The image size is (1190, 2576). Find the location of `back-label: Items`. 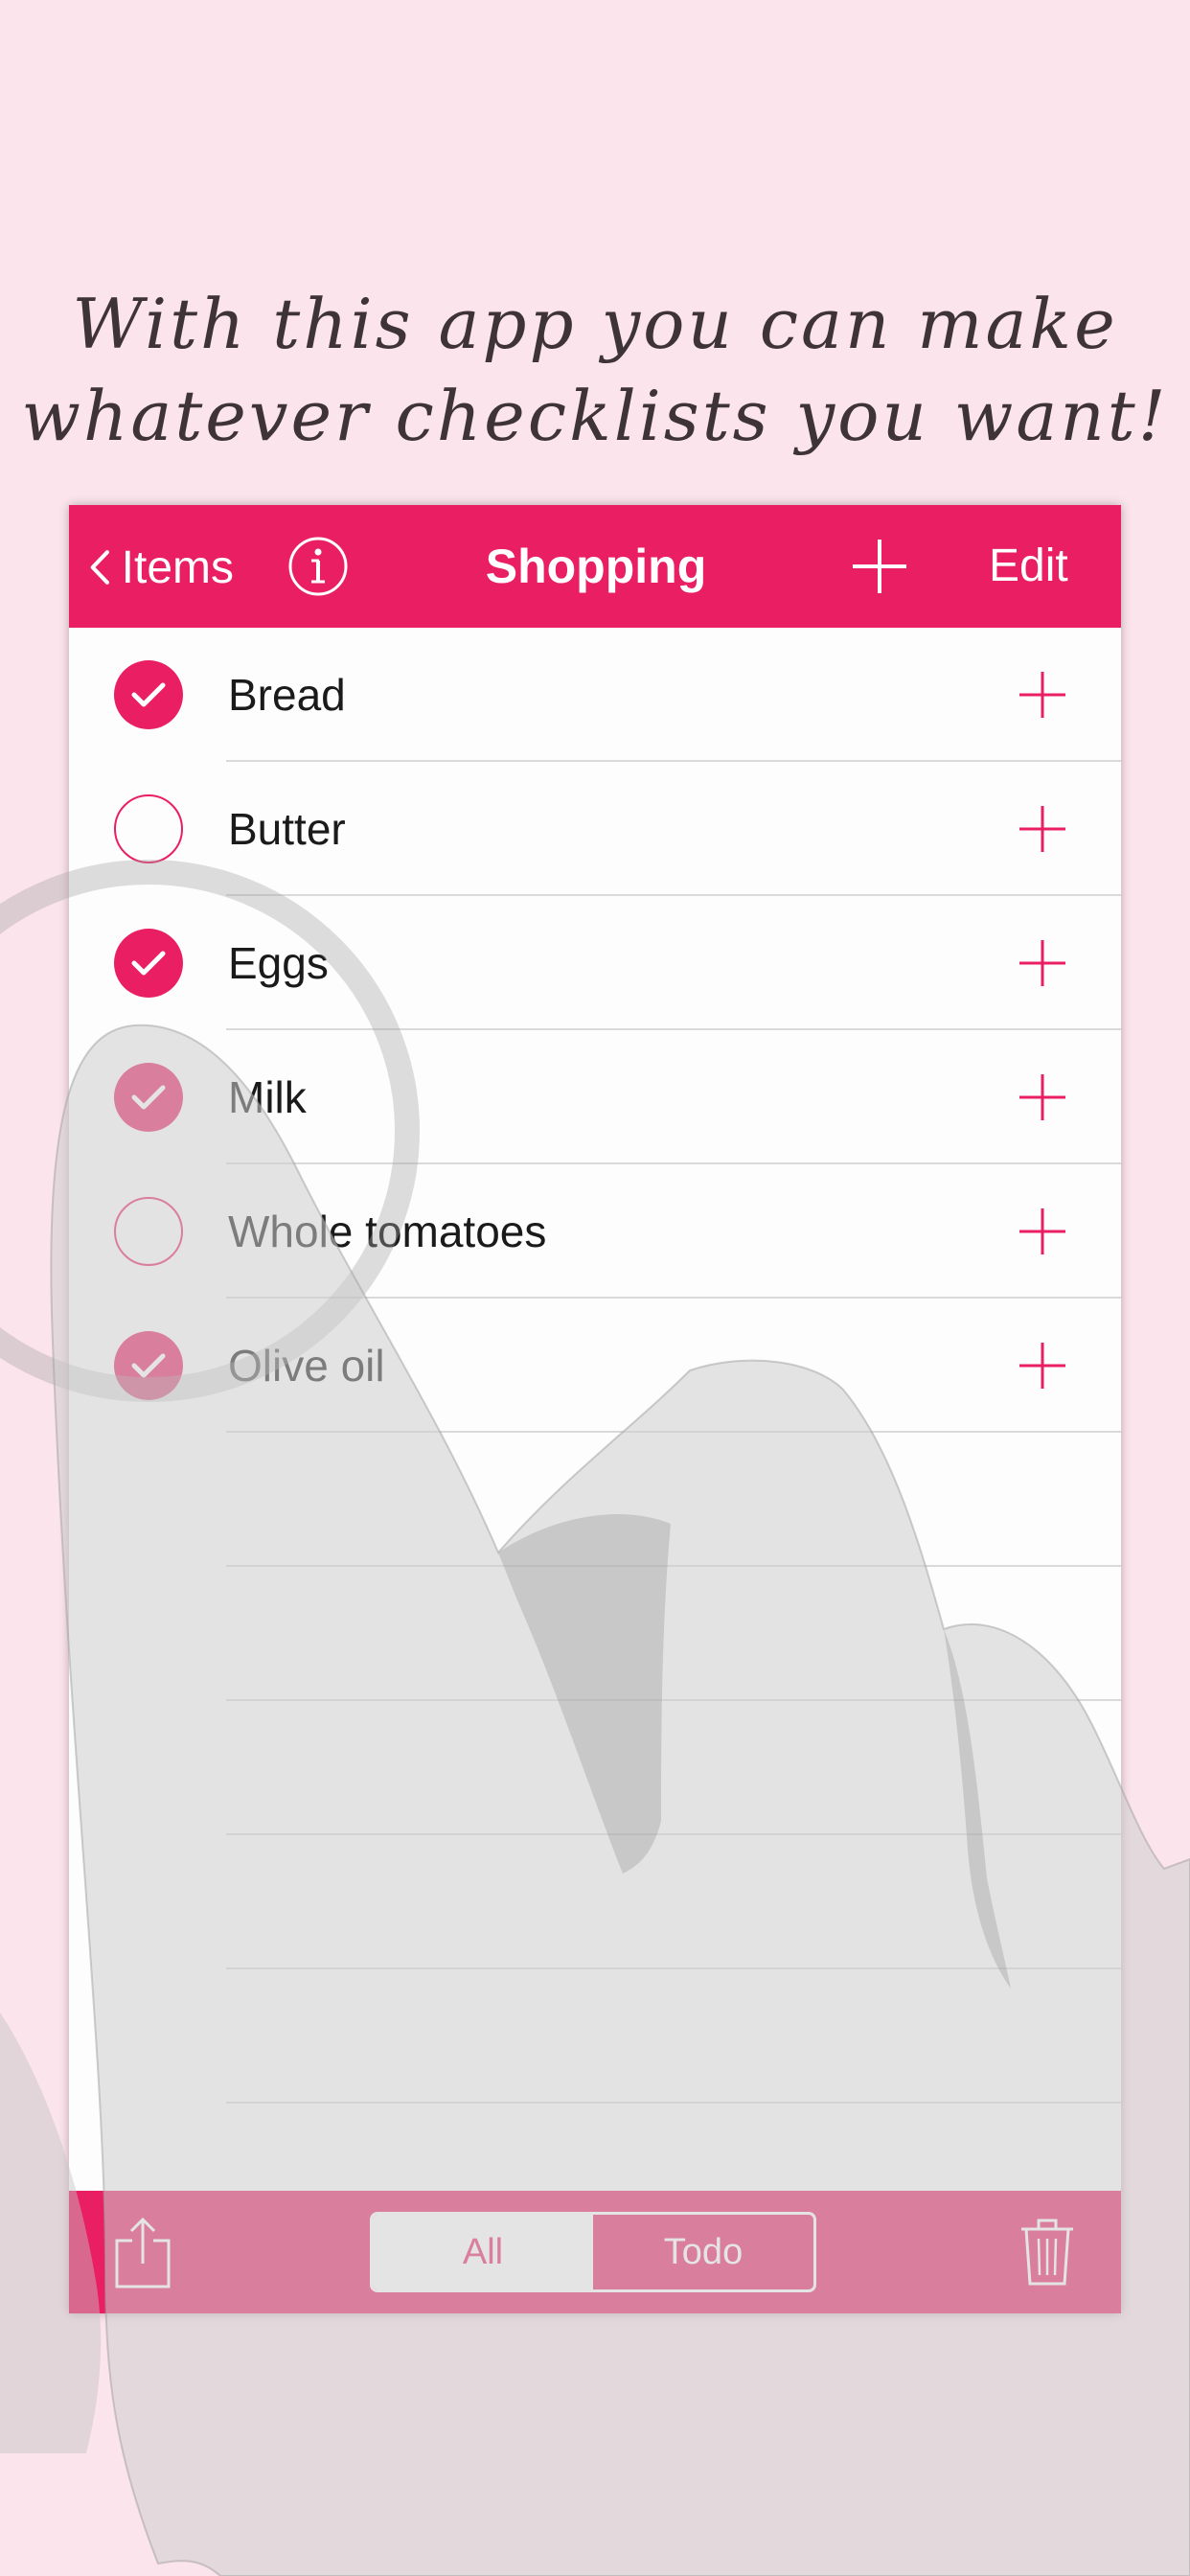

back-label: Items is located at coordinates (178, 567).